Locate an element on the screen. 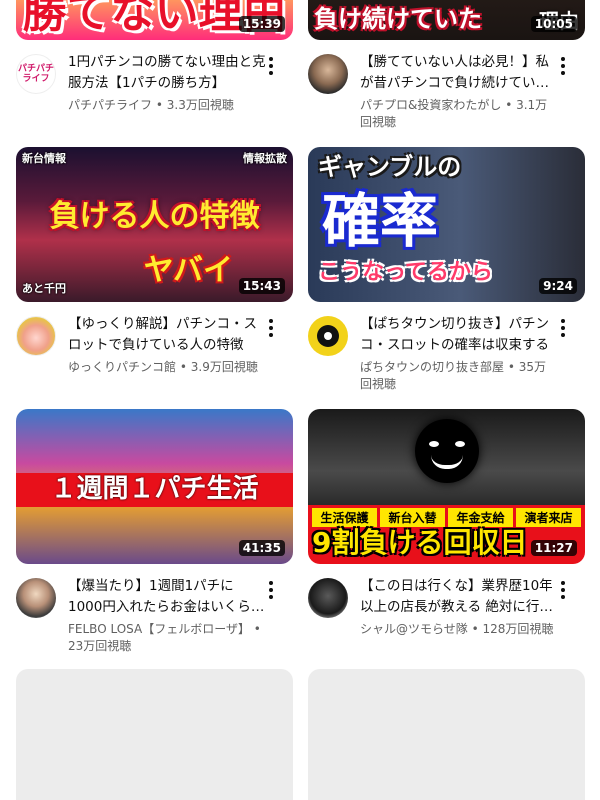 The image size is (600, 800). view-count: 3.3万回視聴 is located at coordinates (200, 105).